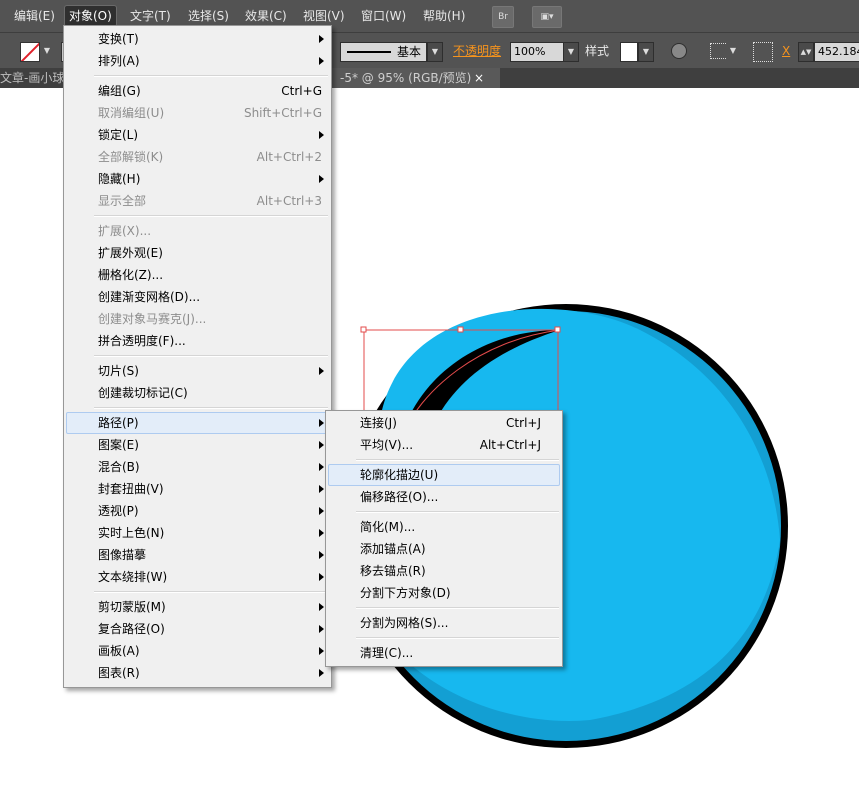  I want to click on stroke-profile-arrow-icon: ▼, so click(435, 52).